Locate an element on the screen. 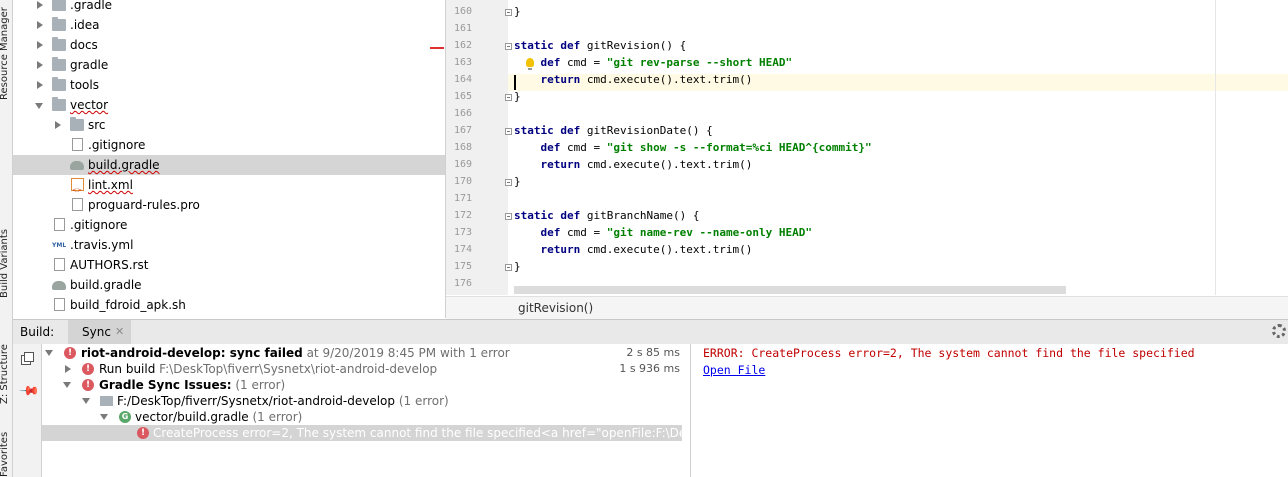 This screenshot has width=1288, height=477. tree-item-authors: AUTHORS.rst is located at coordinates (229, 265).